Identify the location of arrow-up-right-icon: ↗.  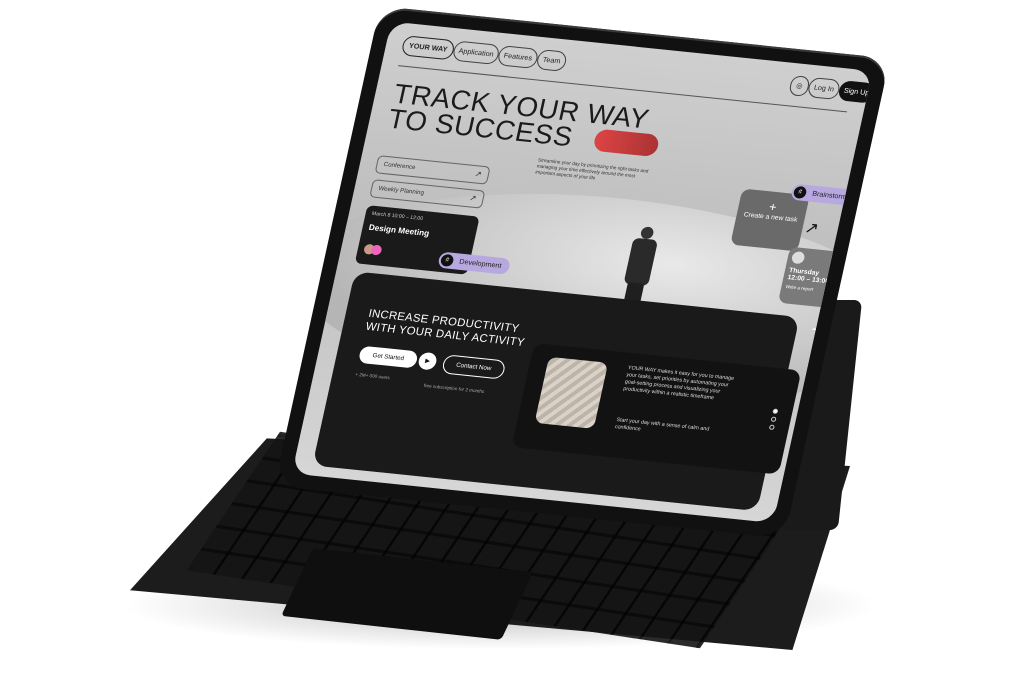
(811, 229).